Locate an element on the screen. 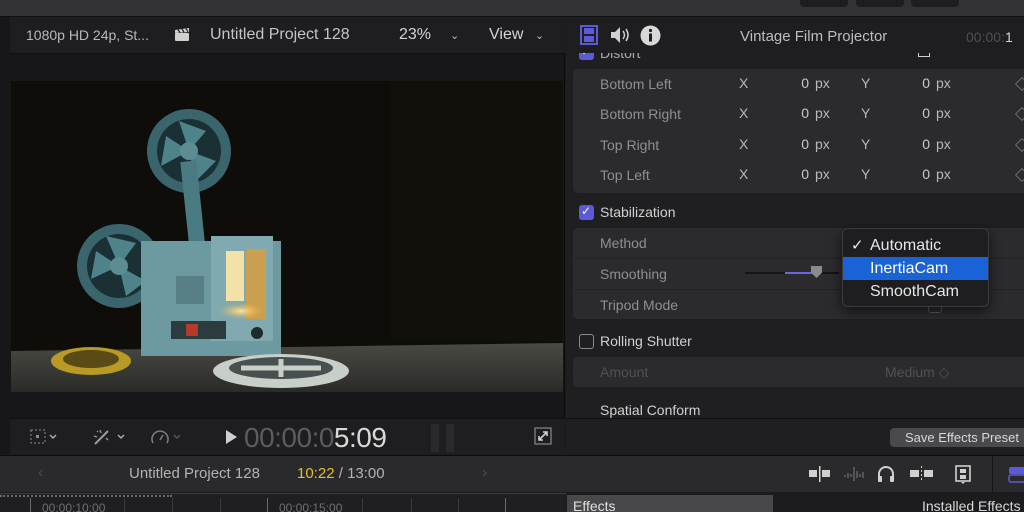  viewer-footer: 00:00:05:09 is located at coordinates (287, 436).